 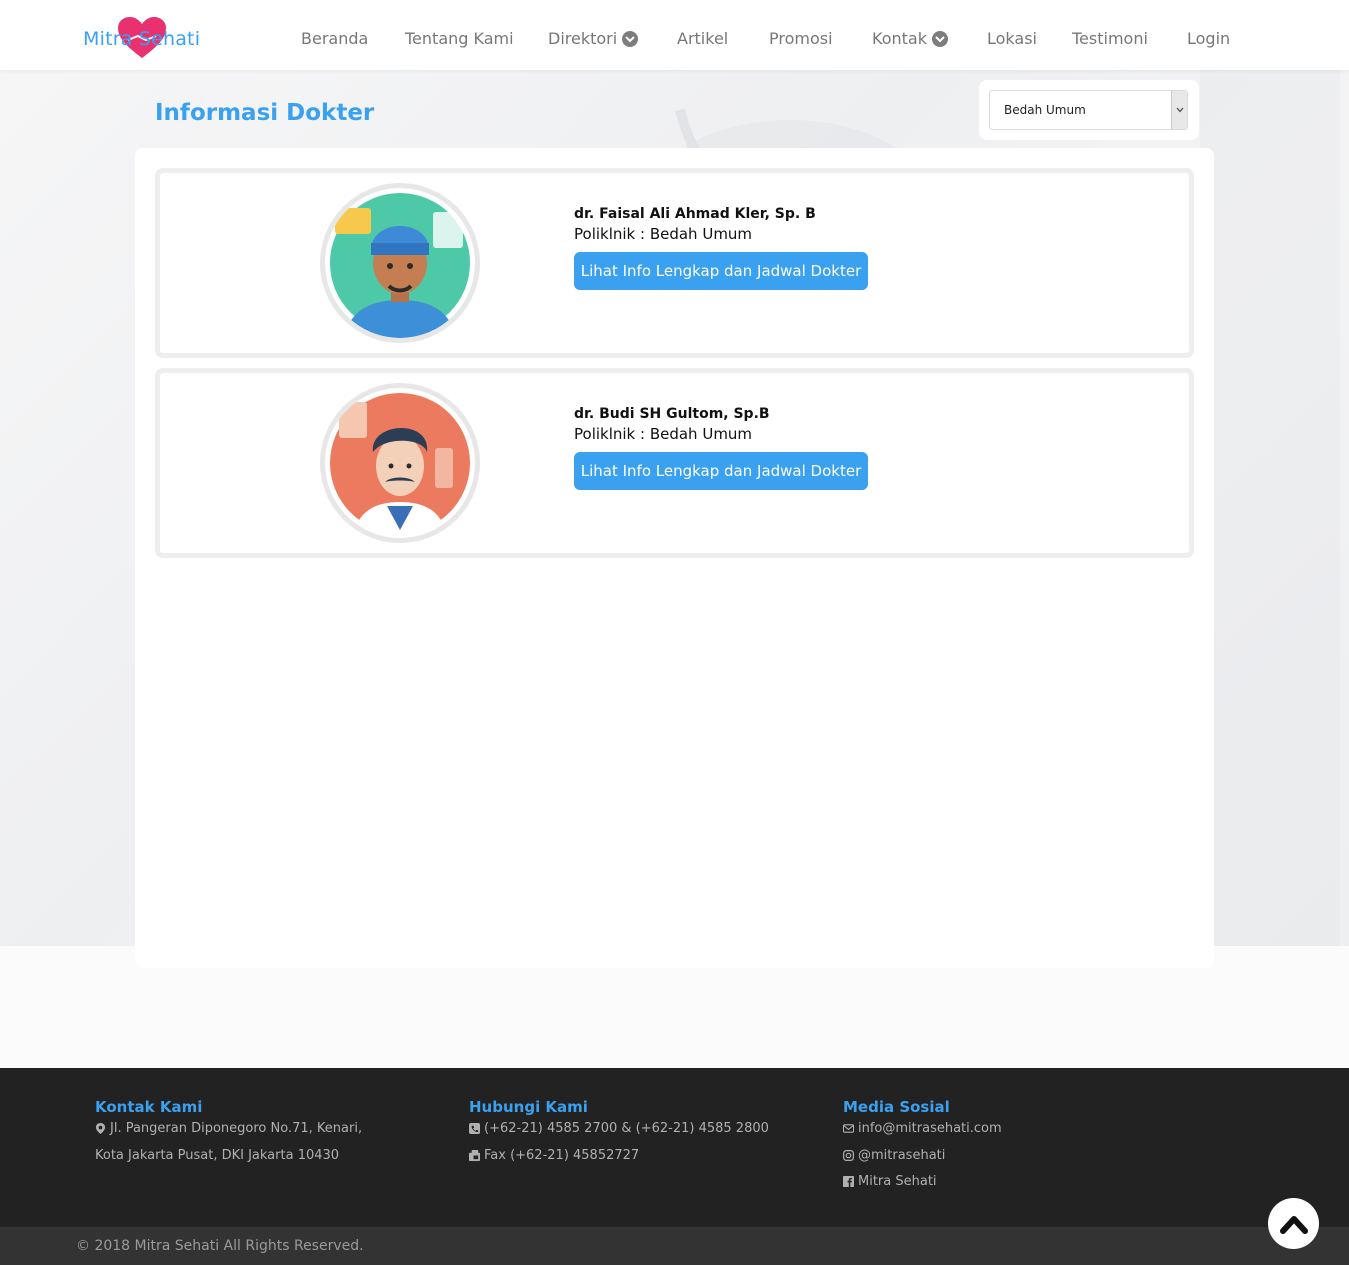 What do you see at coordinates (400, 465) in the screenshot?
I see `doctor-mustache-avatar-icon` at bounding box center [400, 465].